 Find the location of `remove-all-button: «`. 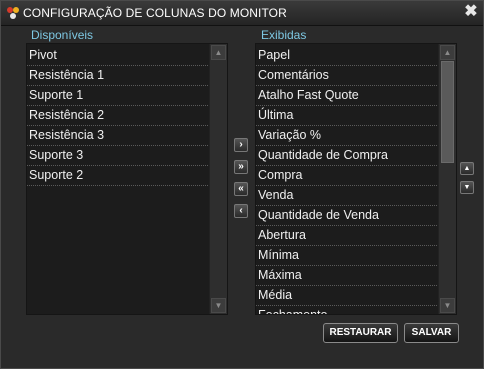

remove-all-button: « is located at coordinates (241, 189).